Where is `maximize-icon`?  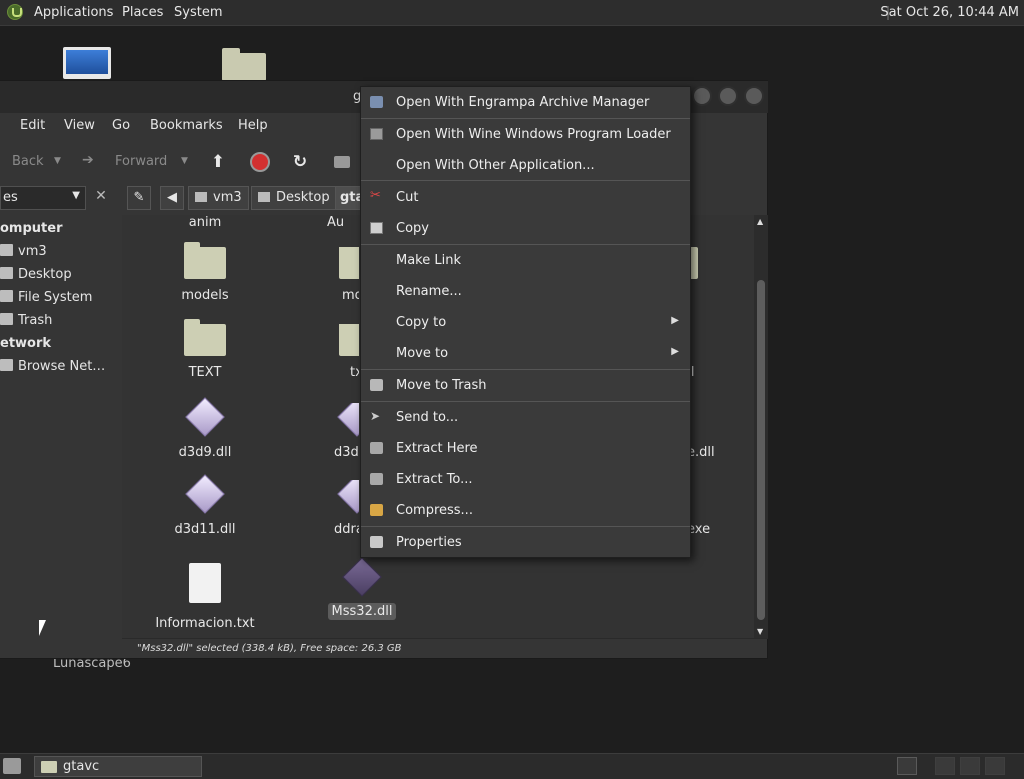 maximize-icon is located at coordinates (728, 96).